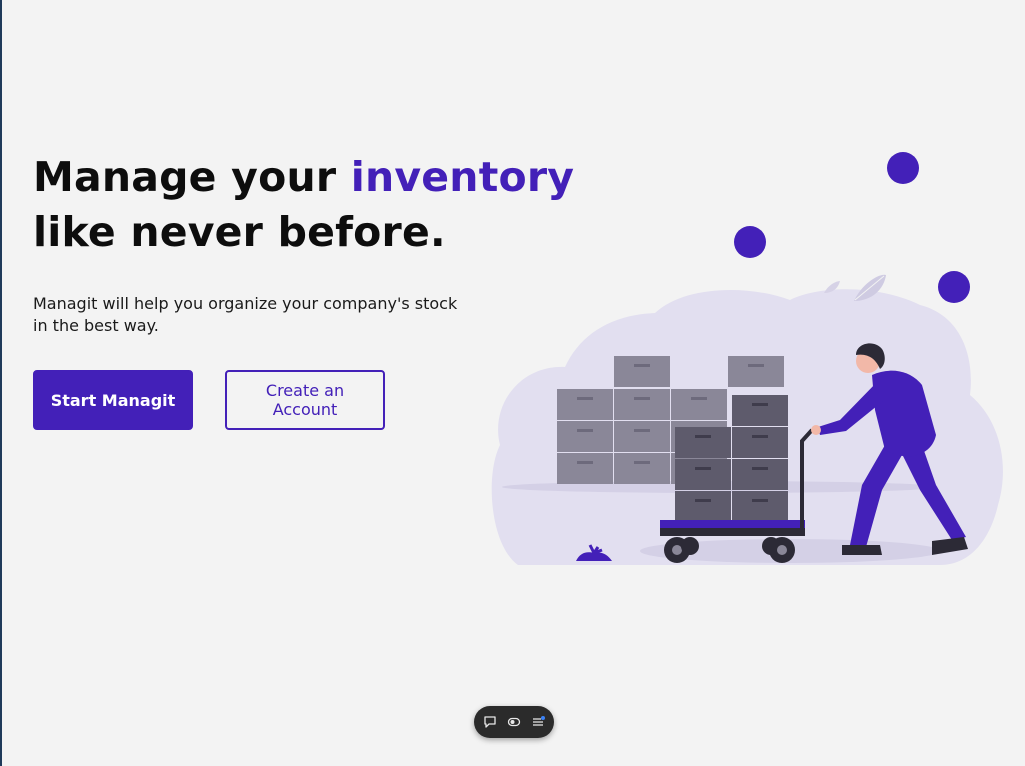 The height and width of the screenshot is (766, 1025). I want to click on chat-icon, so click(490, 722).